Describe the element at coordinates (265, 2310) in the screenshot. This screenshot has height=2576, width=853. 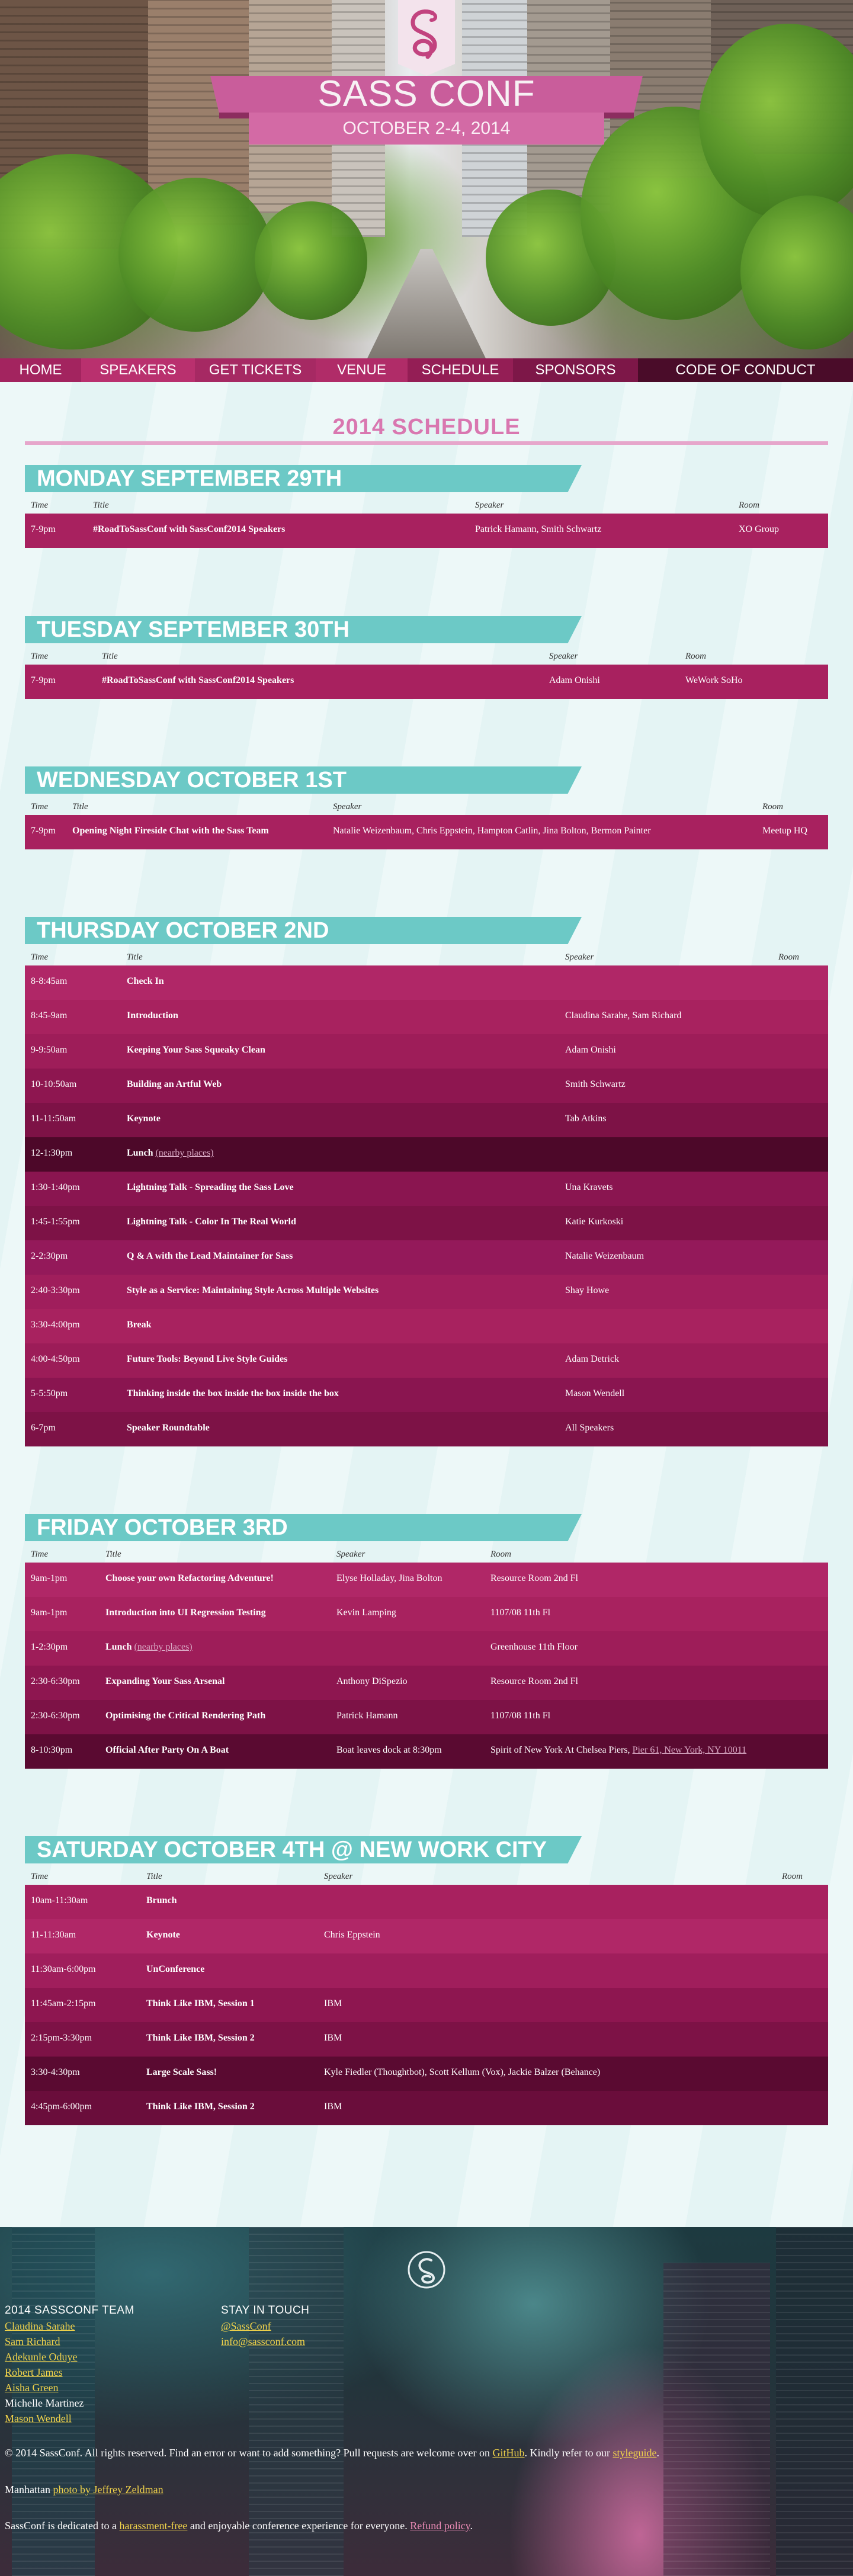
I see `contact-heading: STAY IN TOUCH` at that location.